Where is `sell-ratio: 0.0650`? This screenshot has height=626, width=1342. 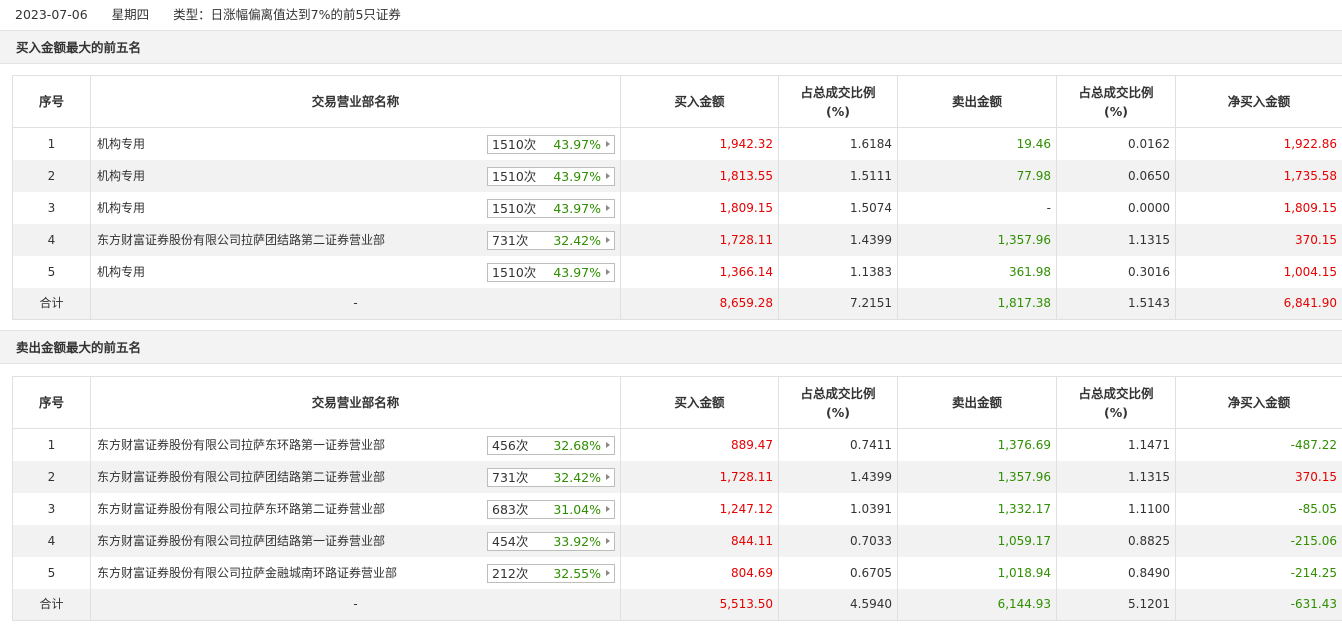 sell-ratio: 0.0650 is located at coordinates (1116, 176).